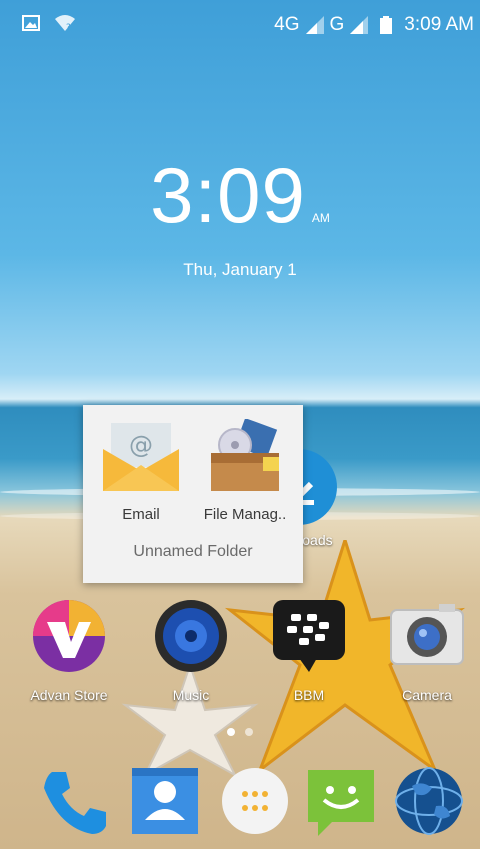  I want to click on app-label: Music, so click(191, 695).